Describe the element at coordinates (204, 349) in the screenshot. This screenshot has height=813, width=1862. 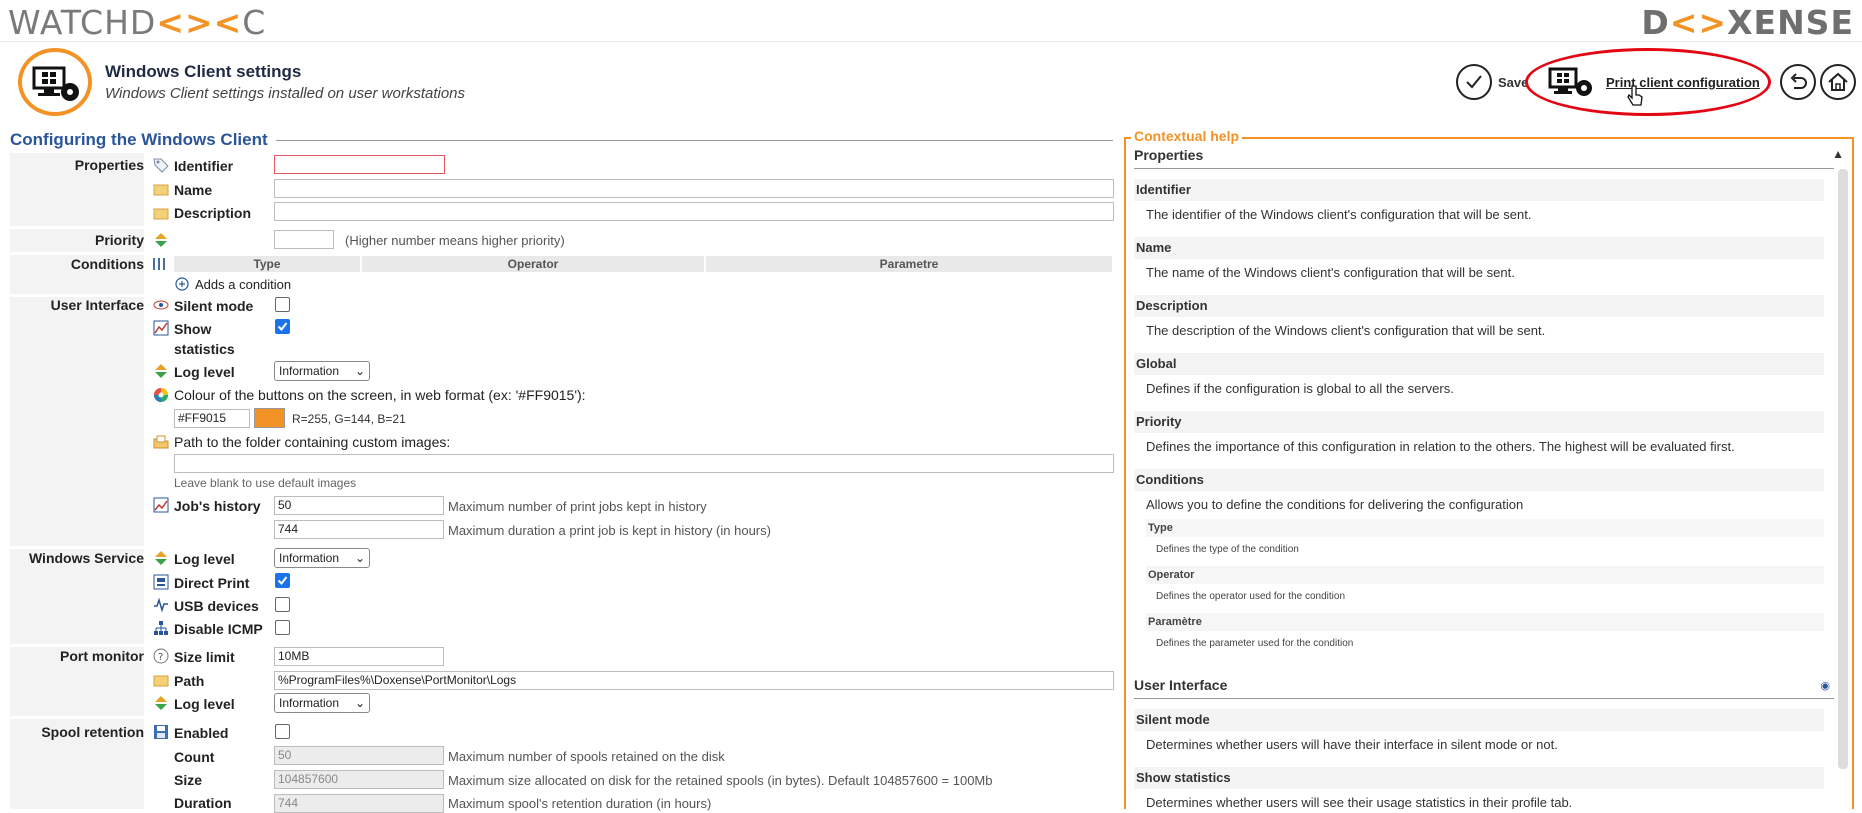
I see `show-statistics-label-2: statistics` at that location.